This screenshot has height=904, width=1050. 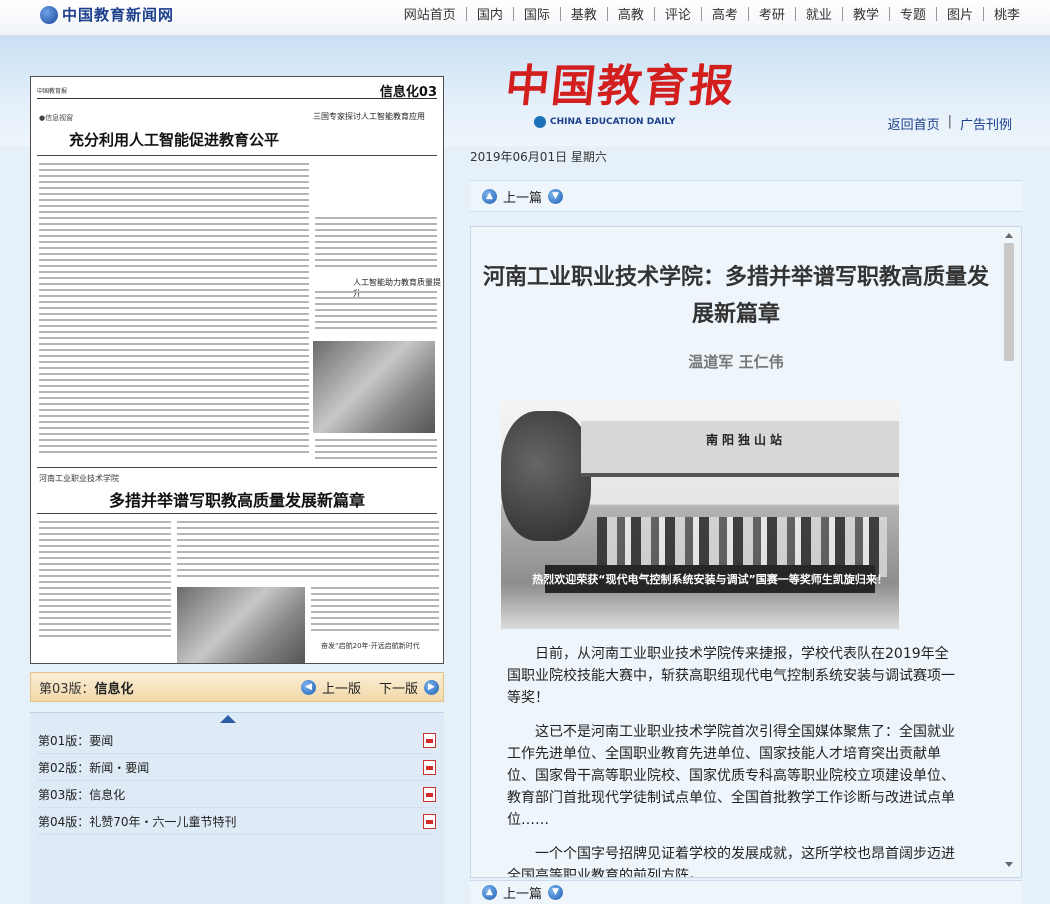 I want to click on nav-item: 国内, so click(x=490, y=13).